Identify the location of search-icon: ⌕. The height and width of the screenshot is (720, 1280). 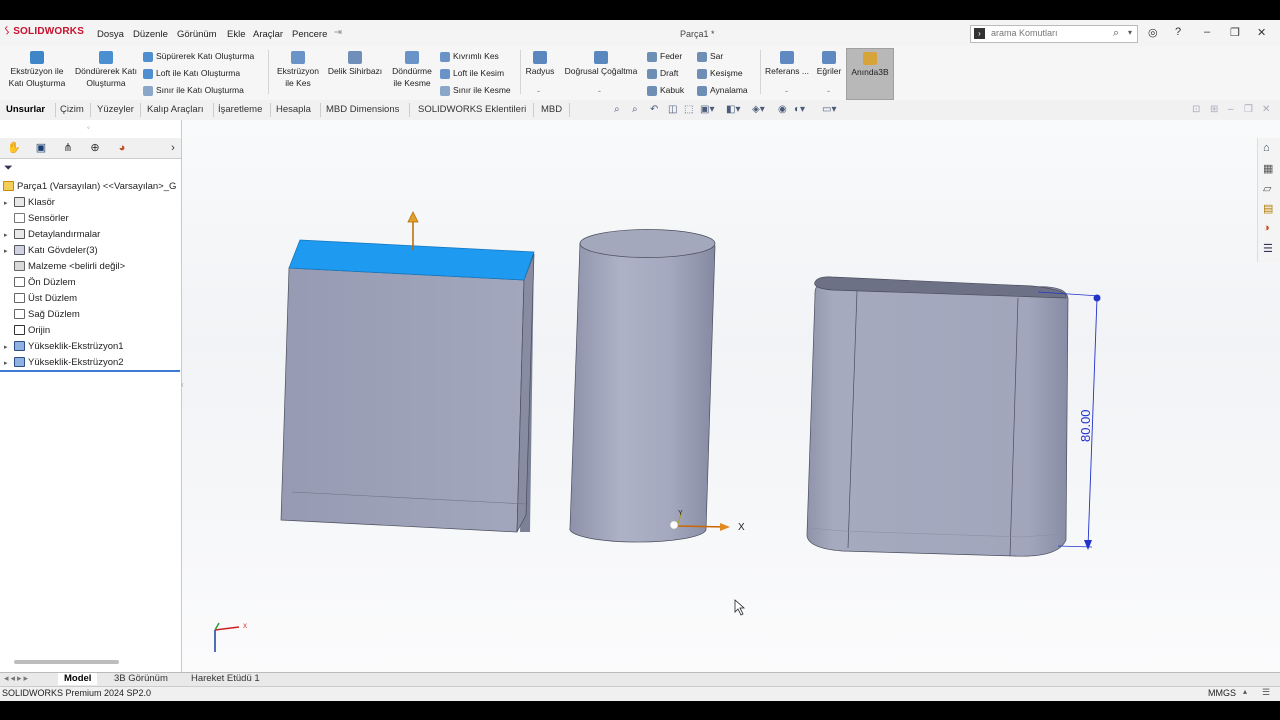
(1116, 33).